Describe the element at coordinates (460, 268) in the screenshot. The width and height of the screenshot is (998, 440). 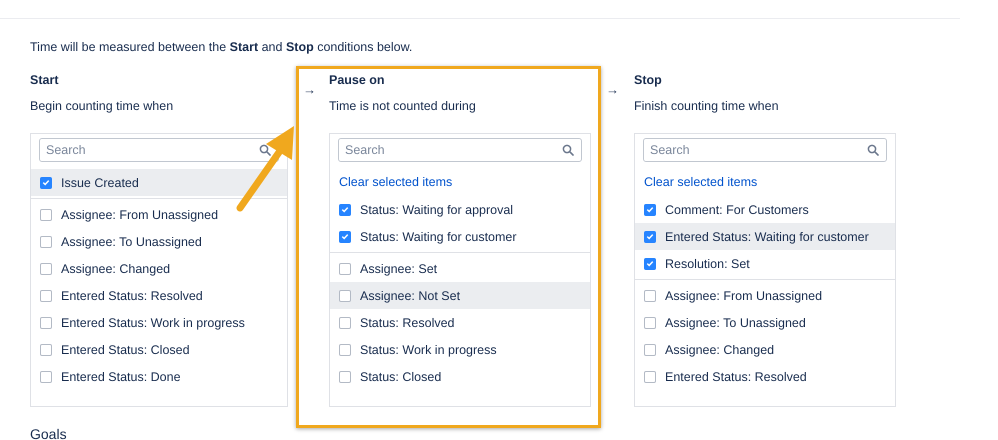
I see `checkbox-item: Assignee: Set` at that location.